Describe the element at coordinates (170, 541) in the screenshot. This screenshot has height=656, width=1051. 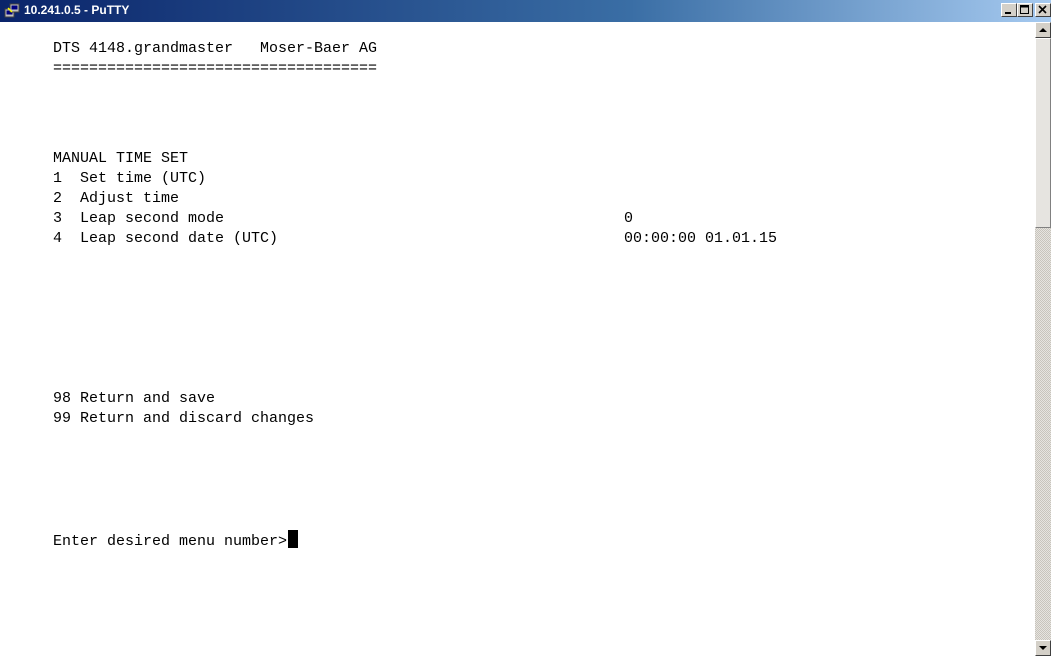
I see `input-prompt: Enter desired menu number>` at that location.